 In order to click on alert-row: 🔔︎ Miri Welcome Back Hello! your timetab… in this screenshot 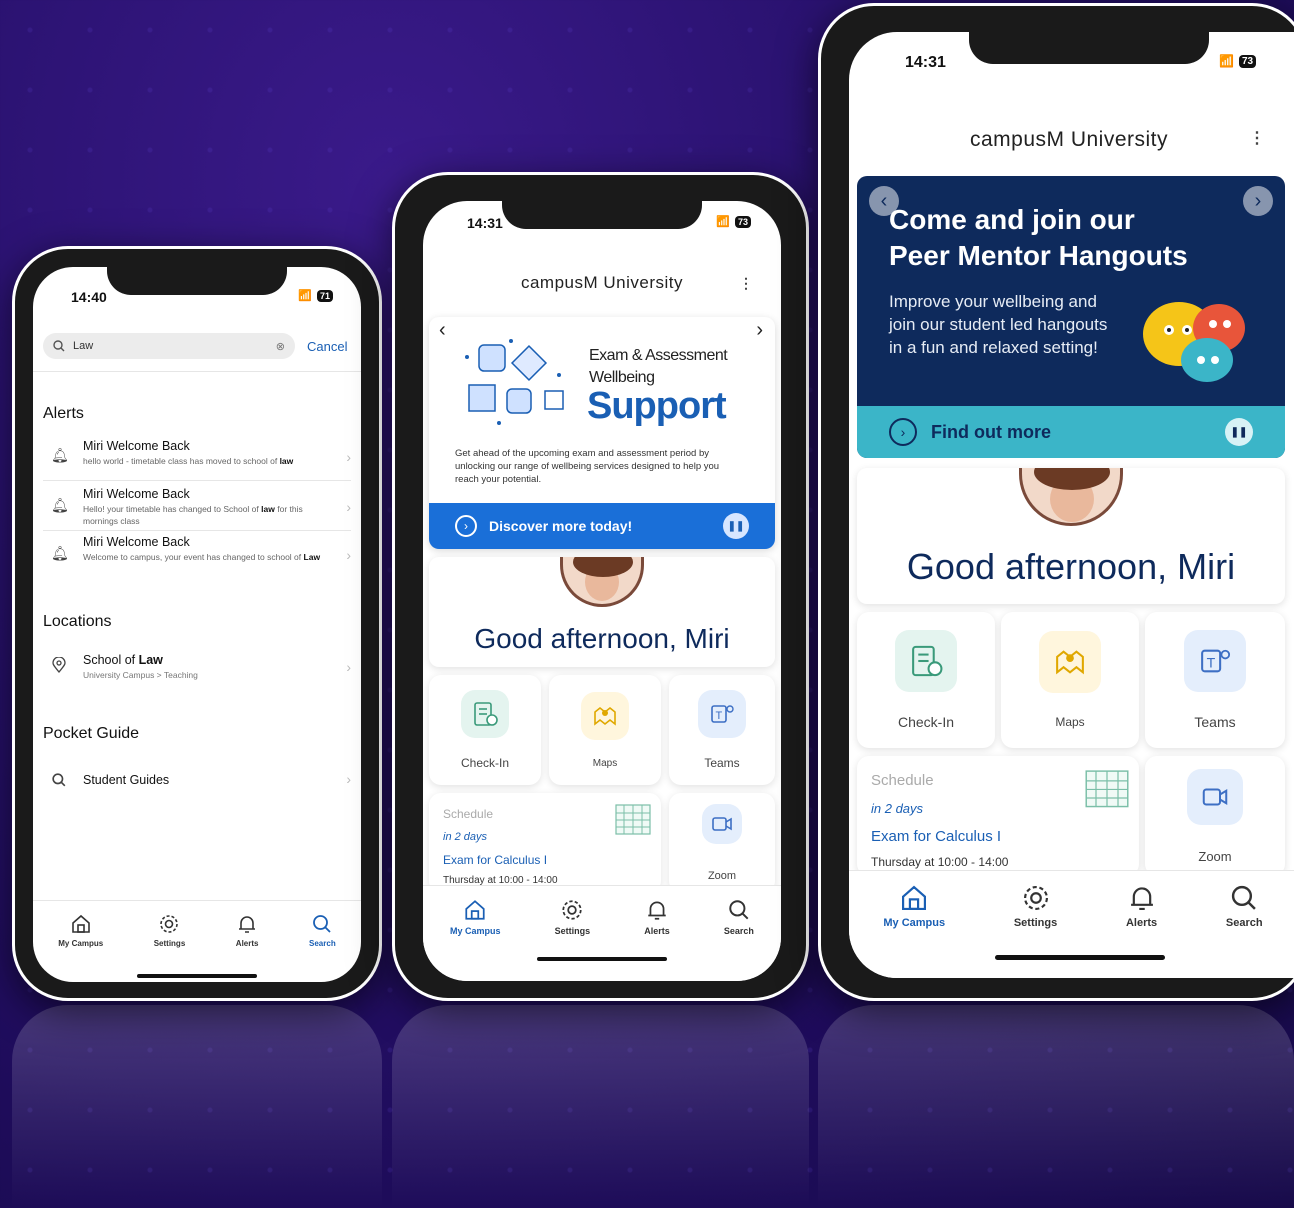, I will do `click(197, 507)`.